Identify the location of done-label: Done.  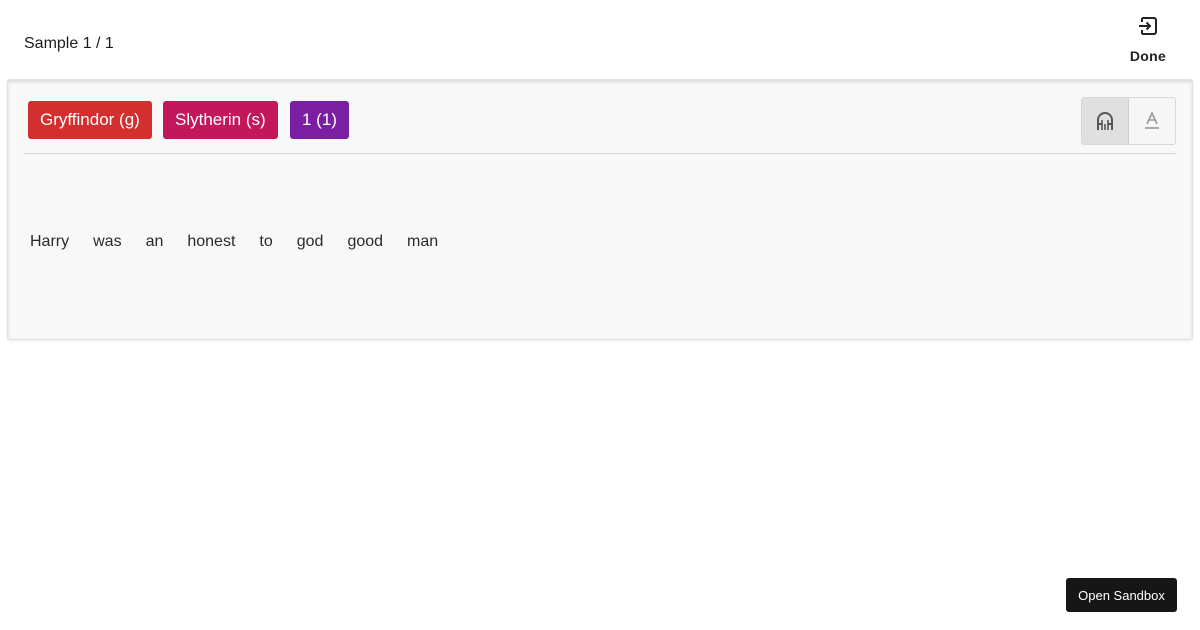
(1148, 56).